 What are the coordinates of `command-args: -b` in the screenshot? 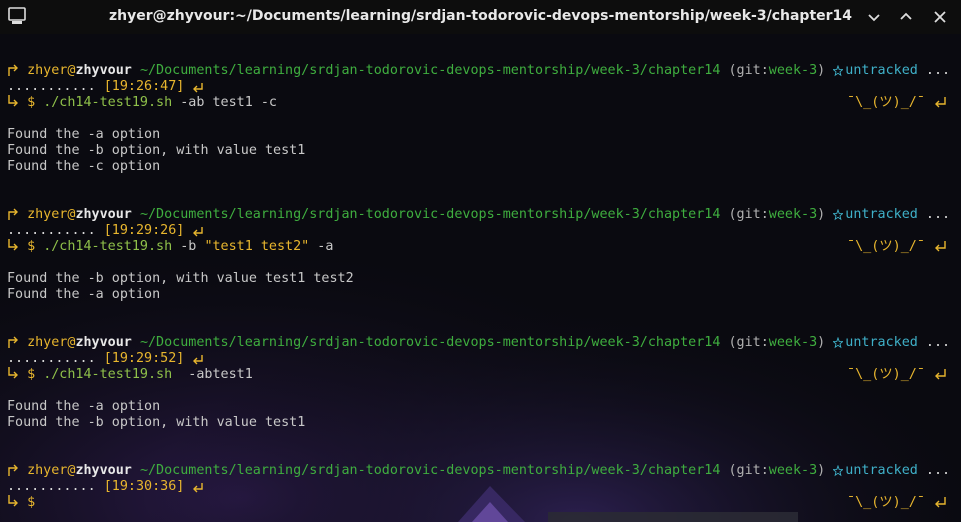 It's located at (188, 246).